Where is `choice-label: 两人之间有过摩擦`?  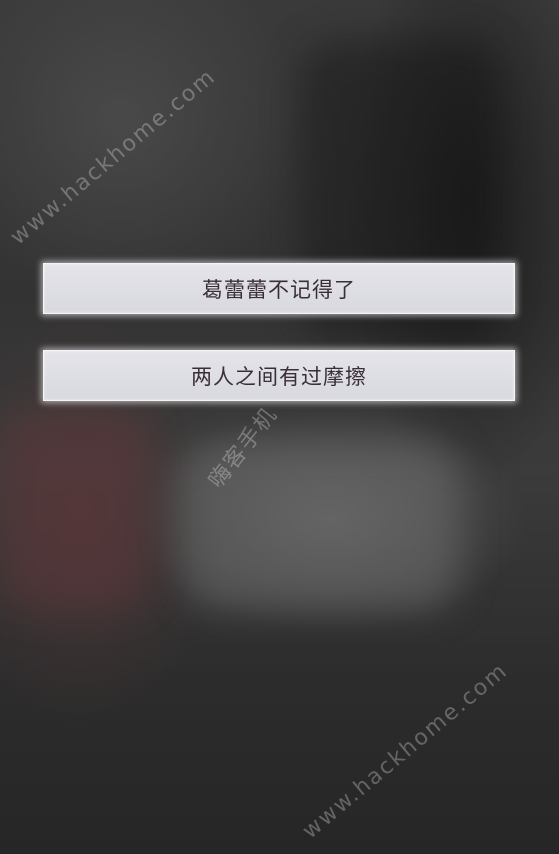
choice-label: 两人之间有过摩擦 is located at coordinates (279, 376).